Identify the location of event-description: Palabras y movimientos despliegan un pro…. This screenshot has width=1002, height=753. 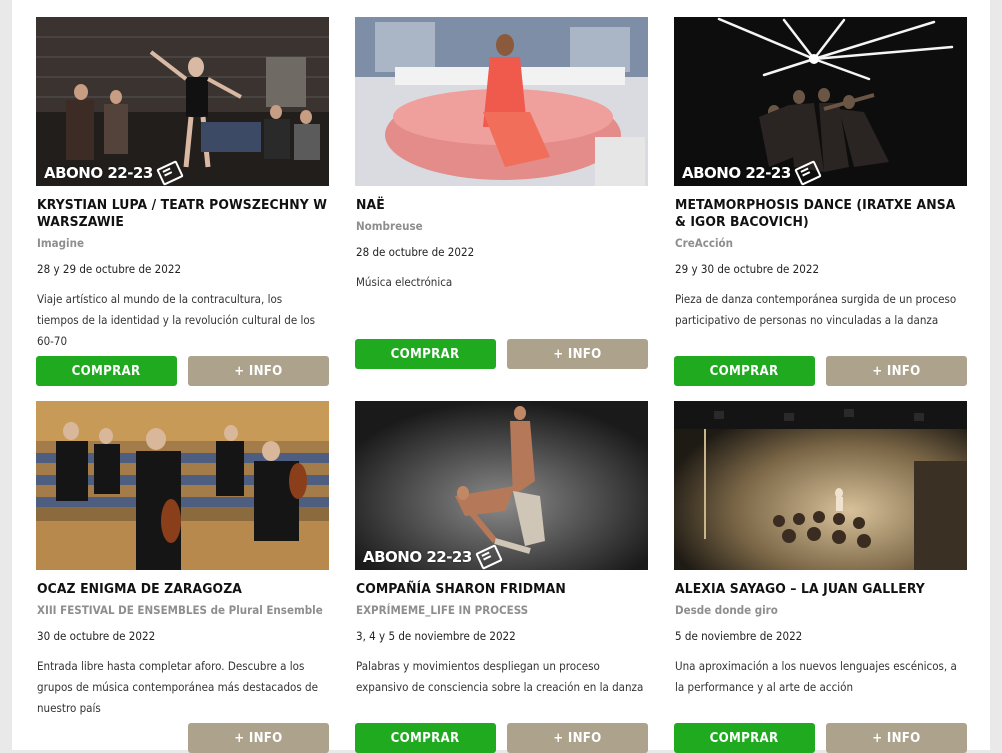
(500, 676).